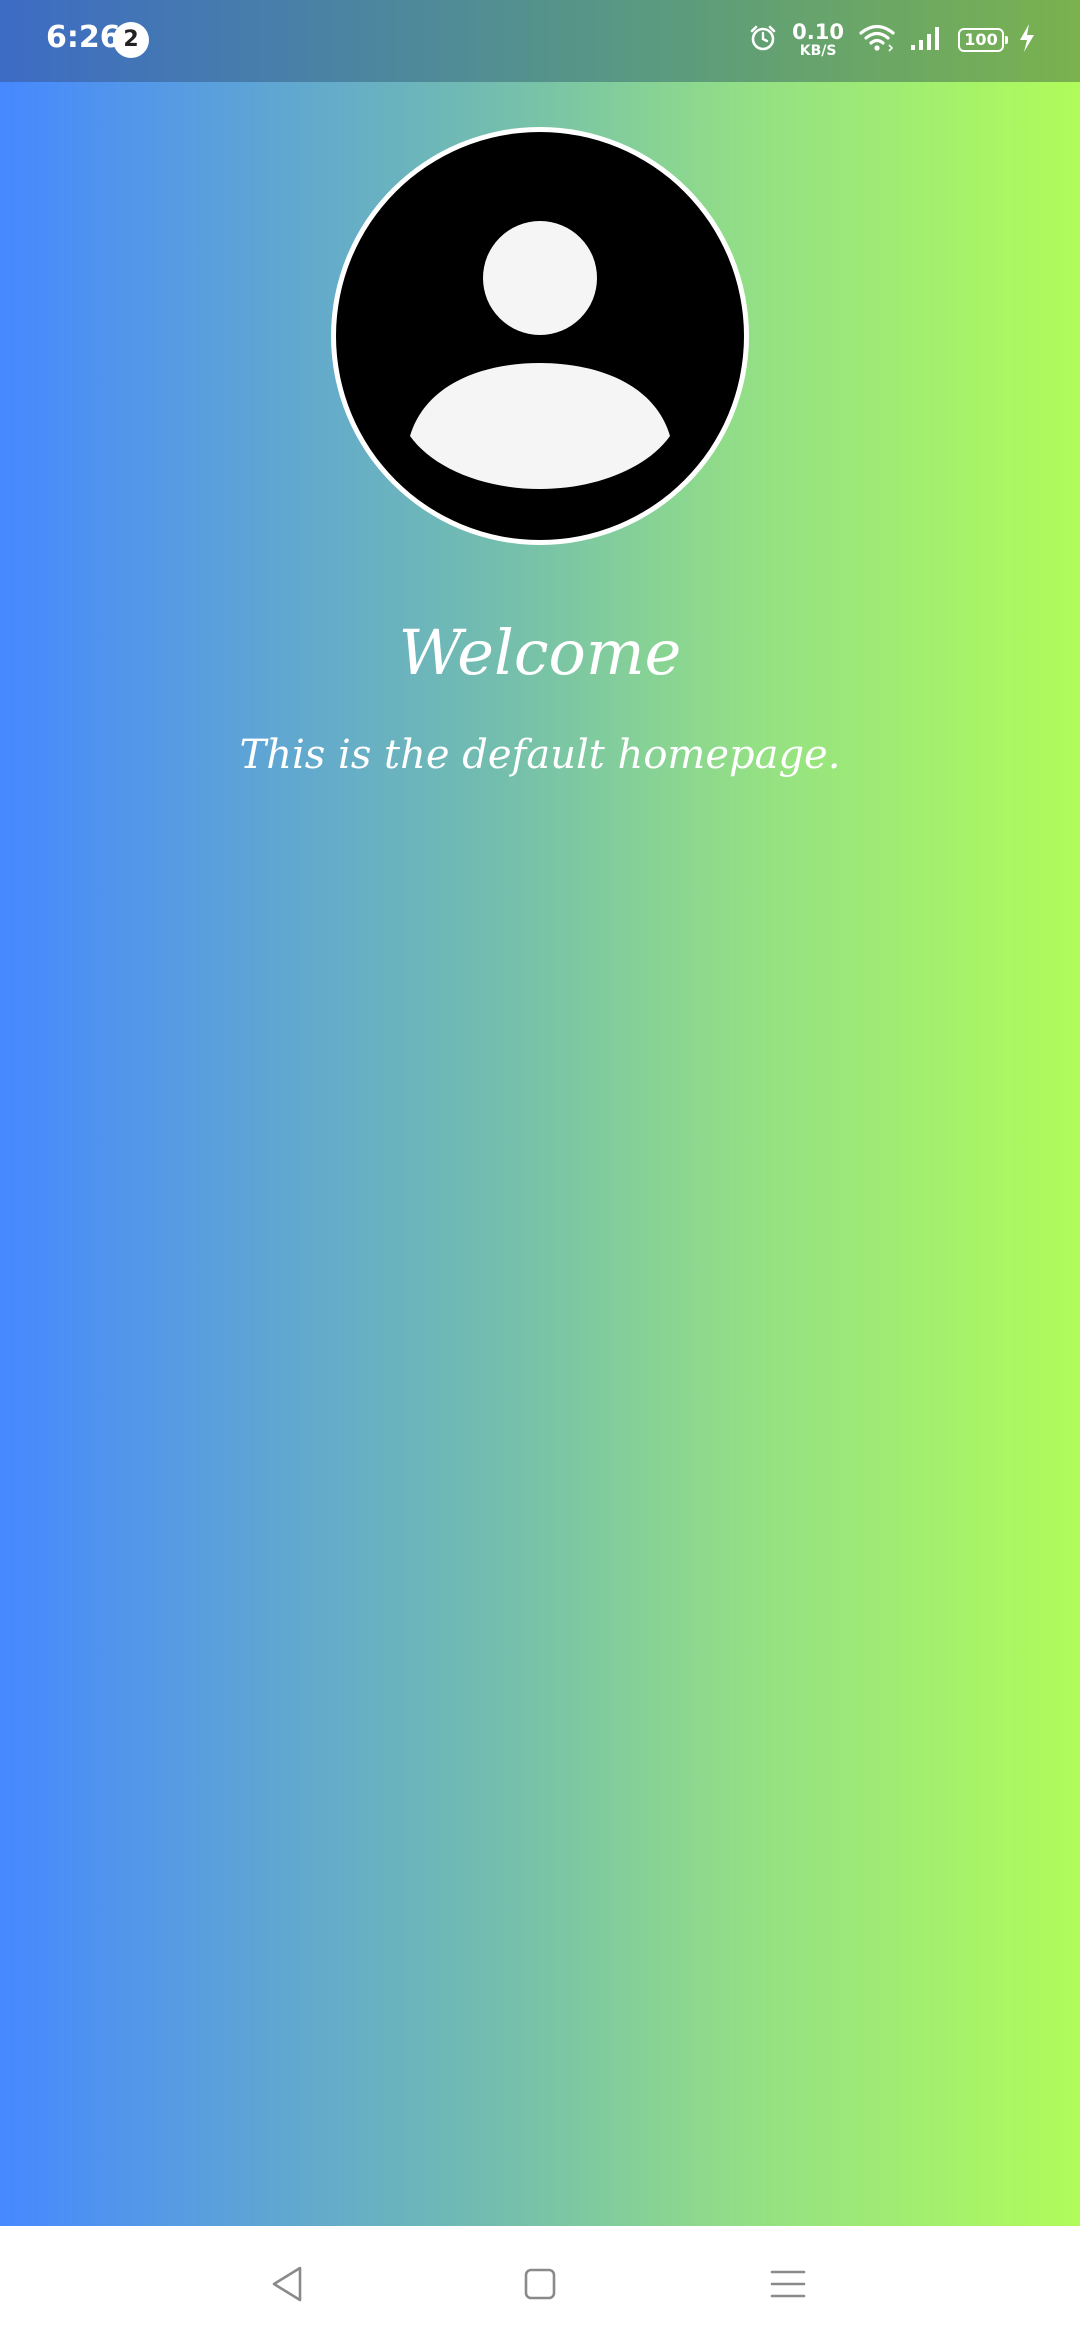 The width and height of the screenshot is (1080, 2340). I want to click on welcome-subtitle: This is the default homepage., so click(540, 755).